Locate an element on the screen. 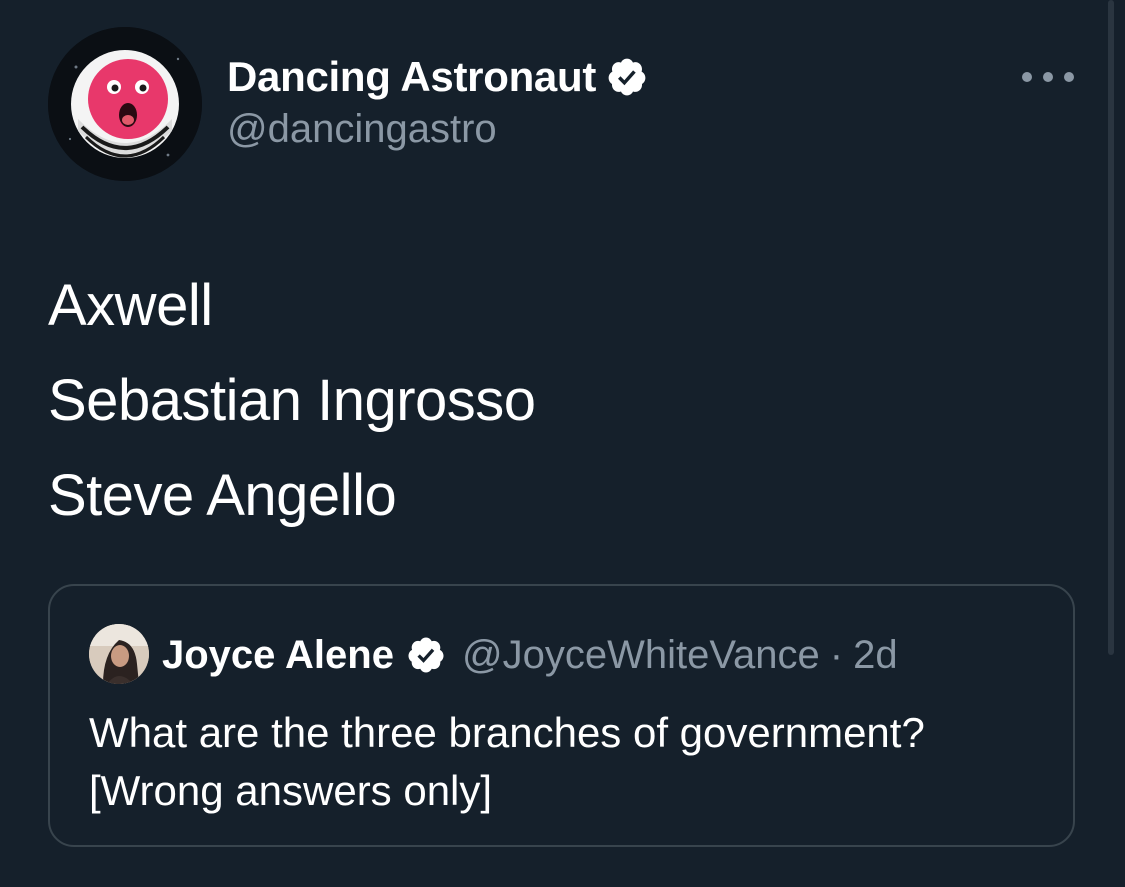 The height and width of the screenshot is (887, 1125). scrollbar is located at coordinates (1111, 327).